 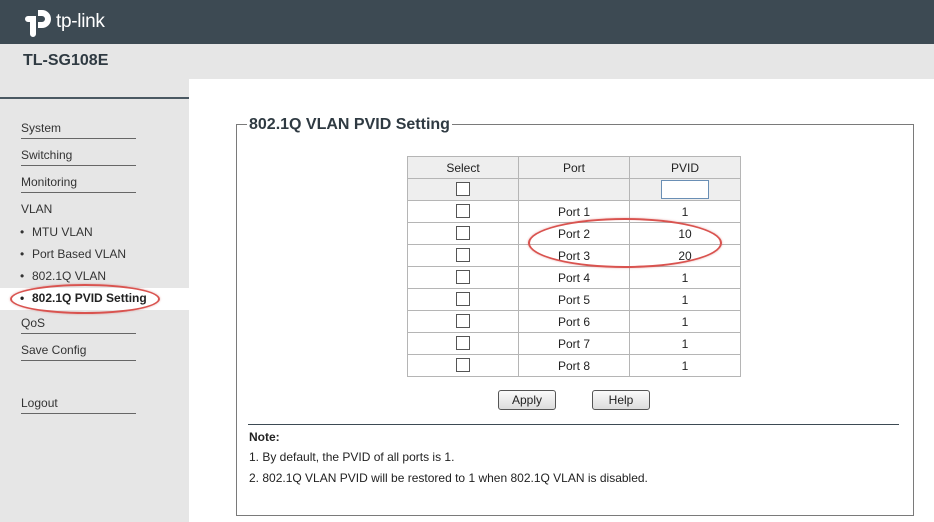 I want to click on row-port: Port 6, so click(x=574, y=321).